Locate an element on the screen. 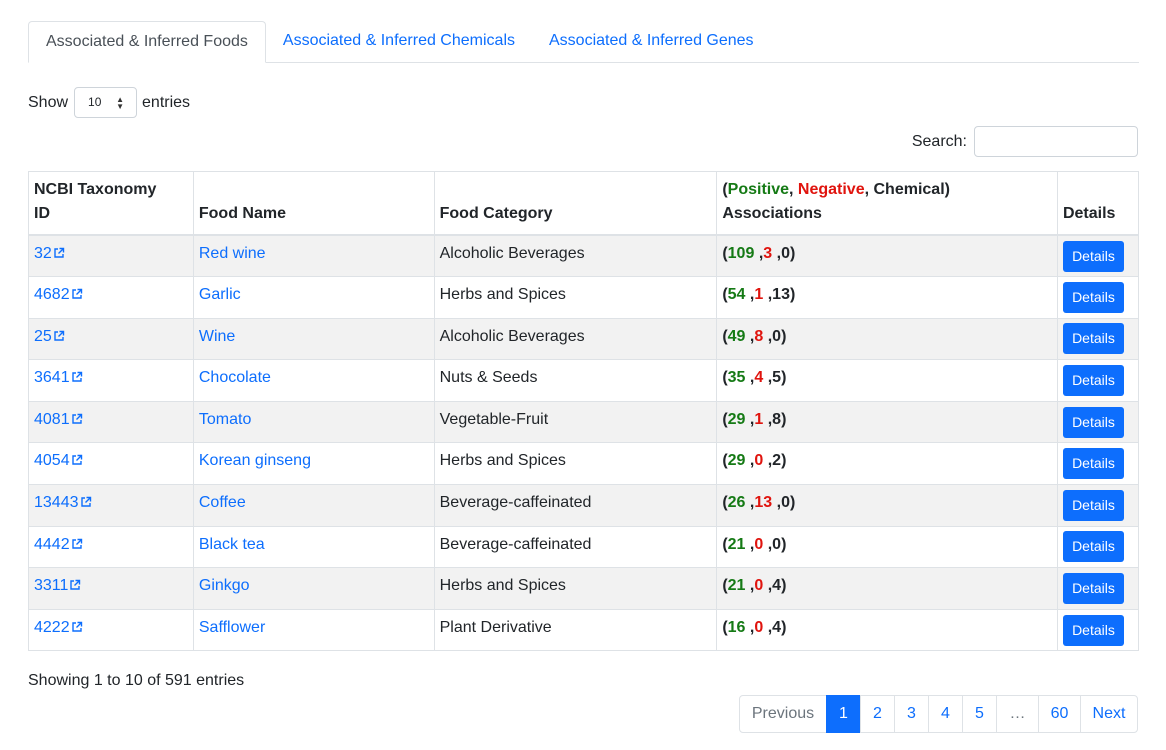  taxonomy-id-link: 4442 is located at coordinates (52, 544).